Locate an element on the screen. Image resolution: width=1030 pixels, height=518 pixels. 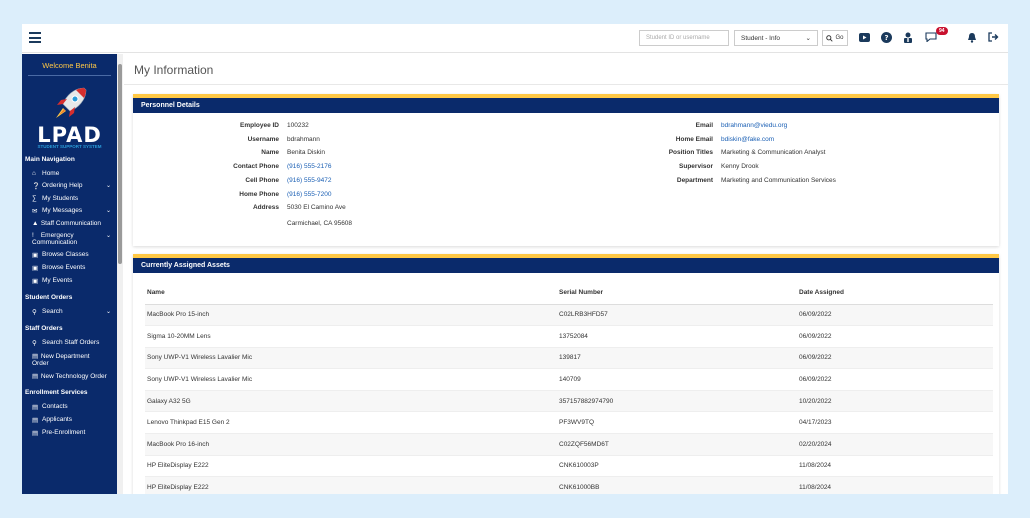
menu-toggle-icon is located at coordinates (35, 37).